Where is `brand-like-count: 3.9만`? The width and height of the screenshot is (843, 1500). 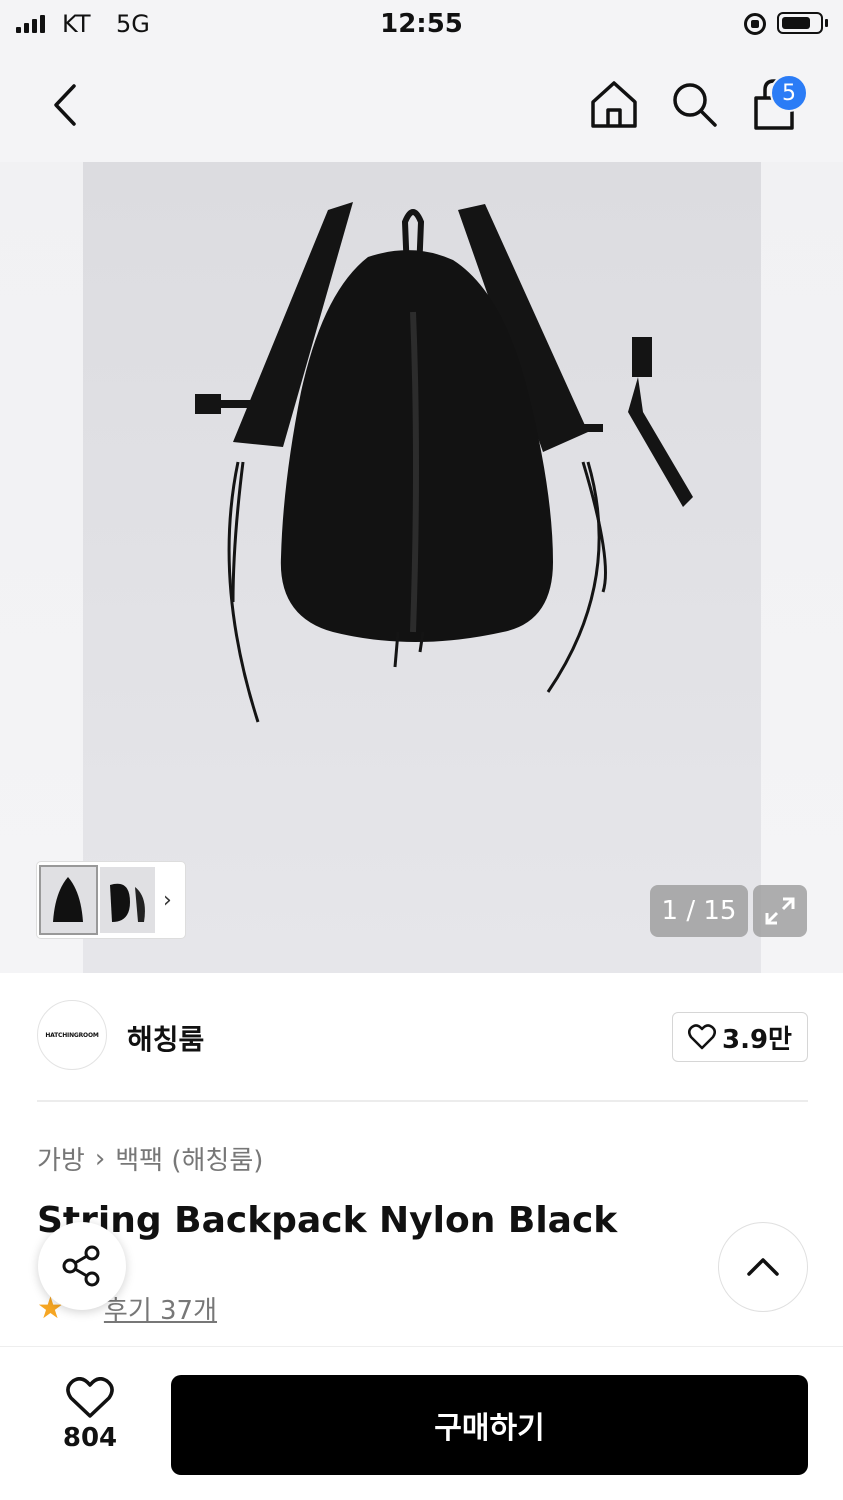
brand-like-count: 3.9만 is located at coordinates (757, 1039).